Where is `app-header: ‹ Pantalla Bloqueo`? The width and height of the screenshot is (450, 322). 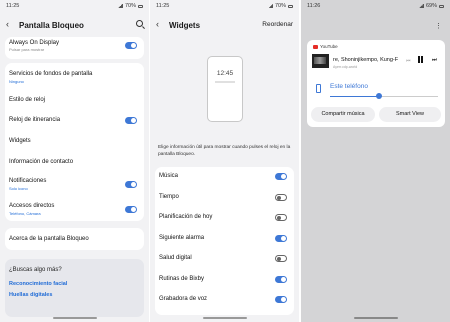 app-header: ‹ Pantalla Bloqueo is located at coordinates (74, 25).